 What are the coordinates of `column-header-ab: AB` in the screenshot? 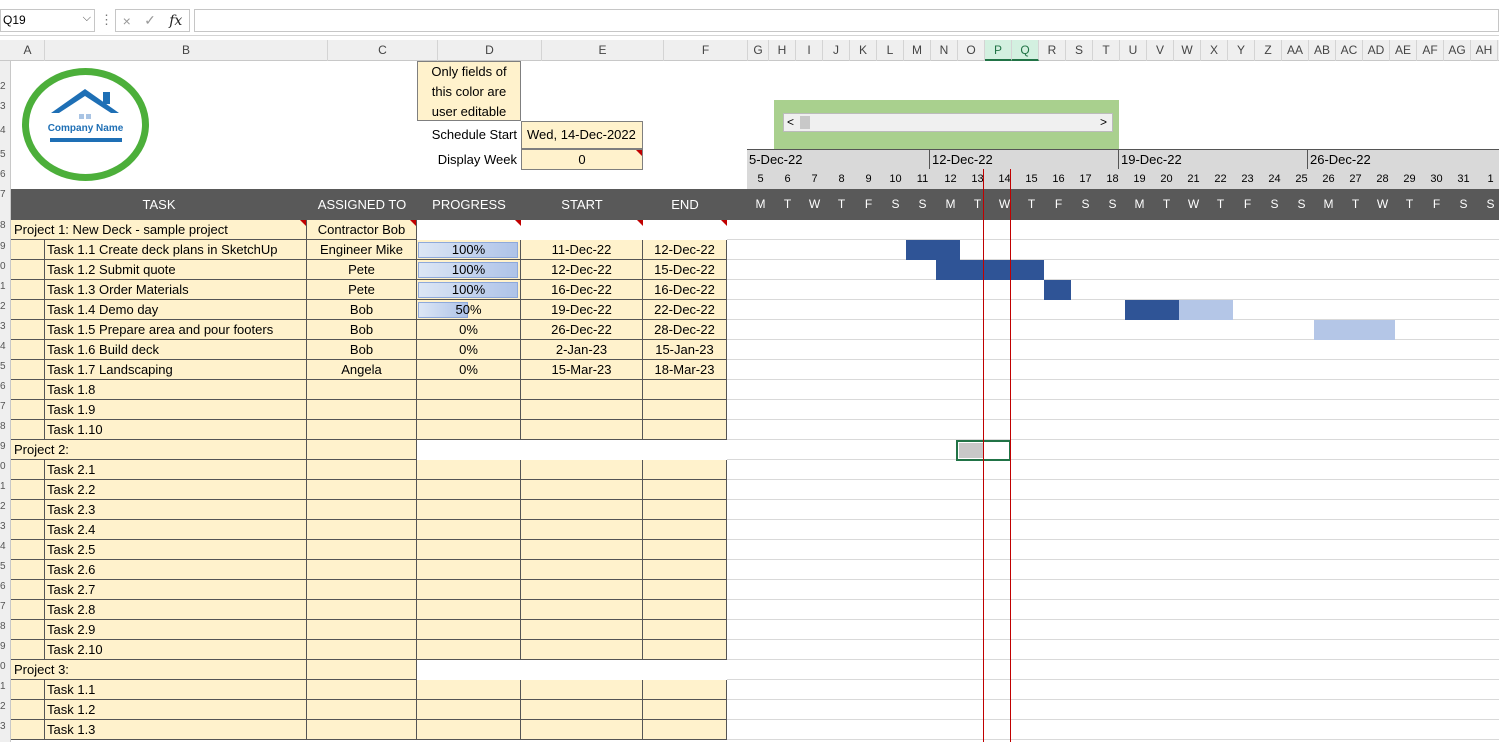 It's located at (1322, 50).